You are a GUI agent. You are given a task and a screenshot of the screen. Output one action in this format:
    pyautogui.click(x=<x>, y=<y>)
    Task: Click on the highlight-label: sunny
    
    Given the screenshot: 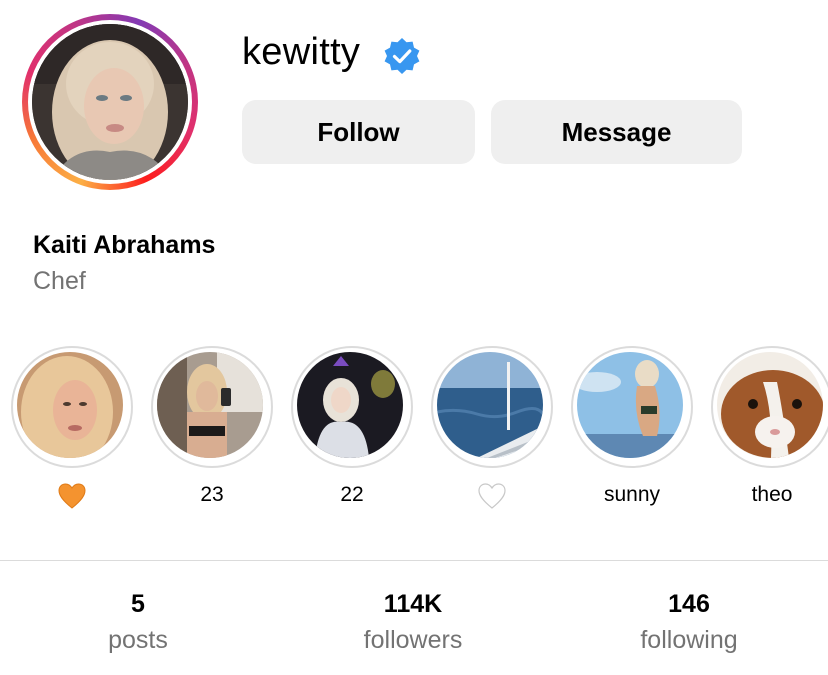 What is the action you would take?
    pyautogui.click(x=632, y=494)
    